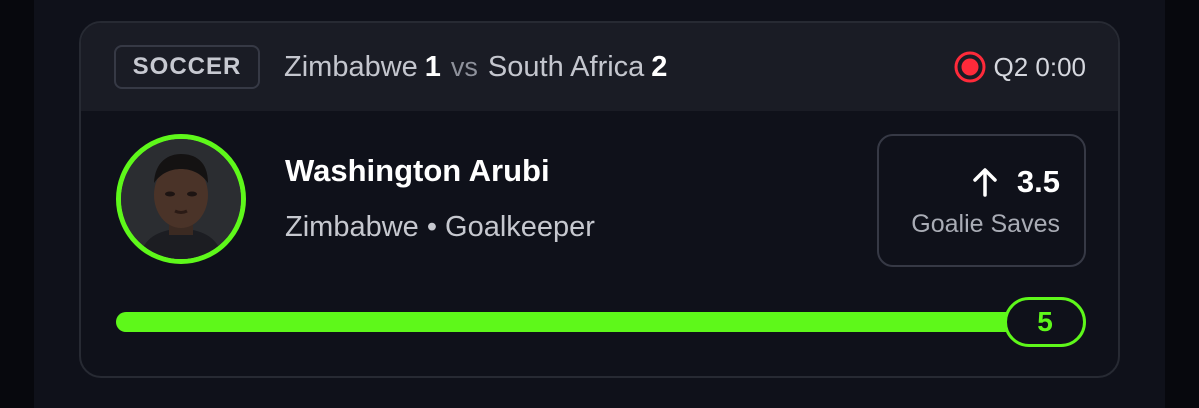 The width and height of the screenshot is (1199, 408). Describe the element at coordinates (17, 204) in the screenshot. I see `left-edge-strip` at that location.